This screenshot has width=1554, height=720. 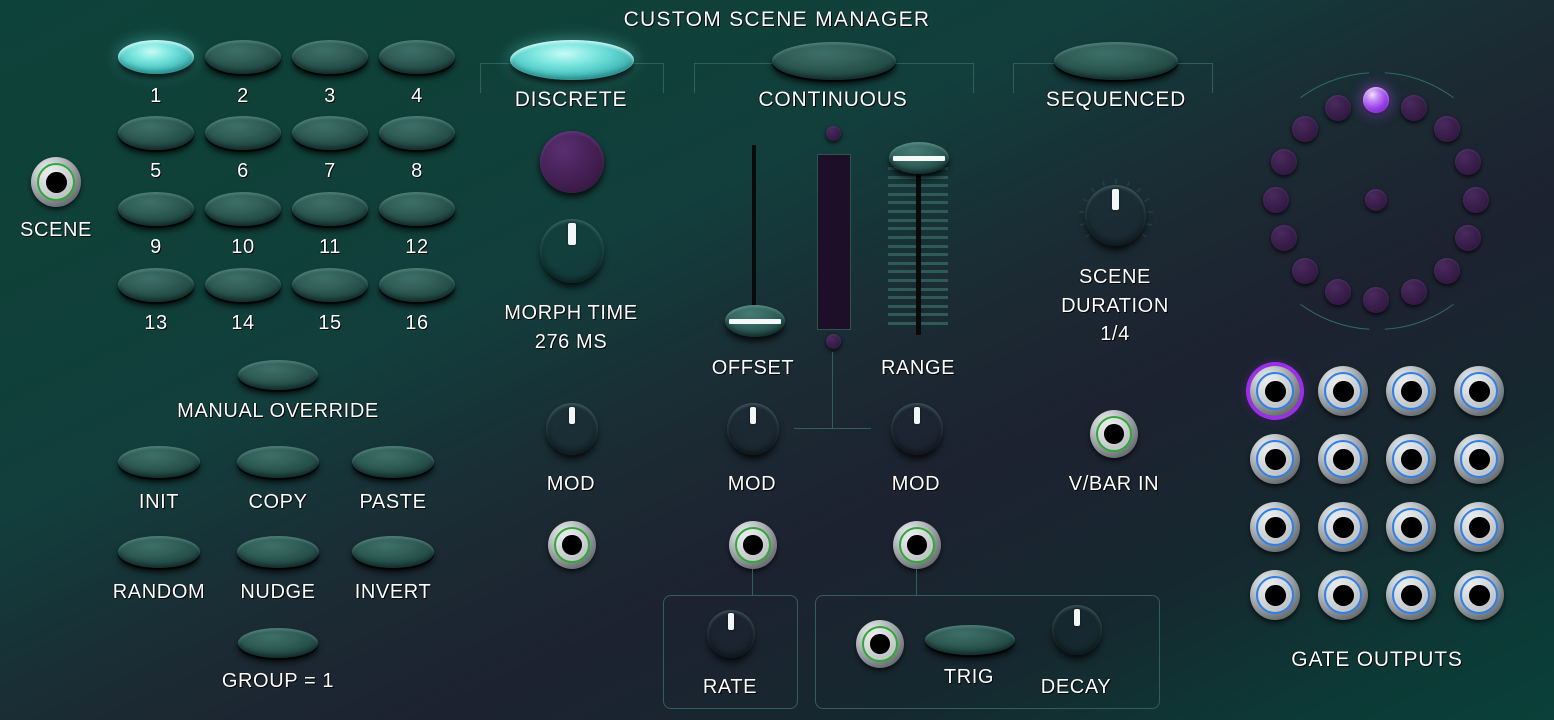 What do you see at coordinates (572, 162) in the screenshot?
I see `morph-indicator-led` at bounding box center [572, 162].